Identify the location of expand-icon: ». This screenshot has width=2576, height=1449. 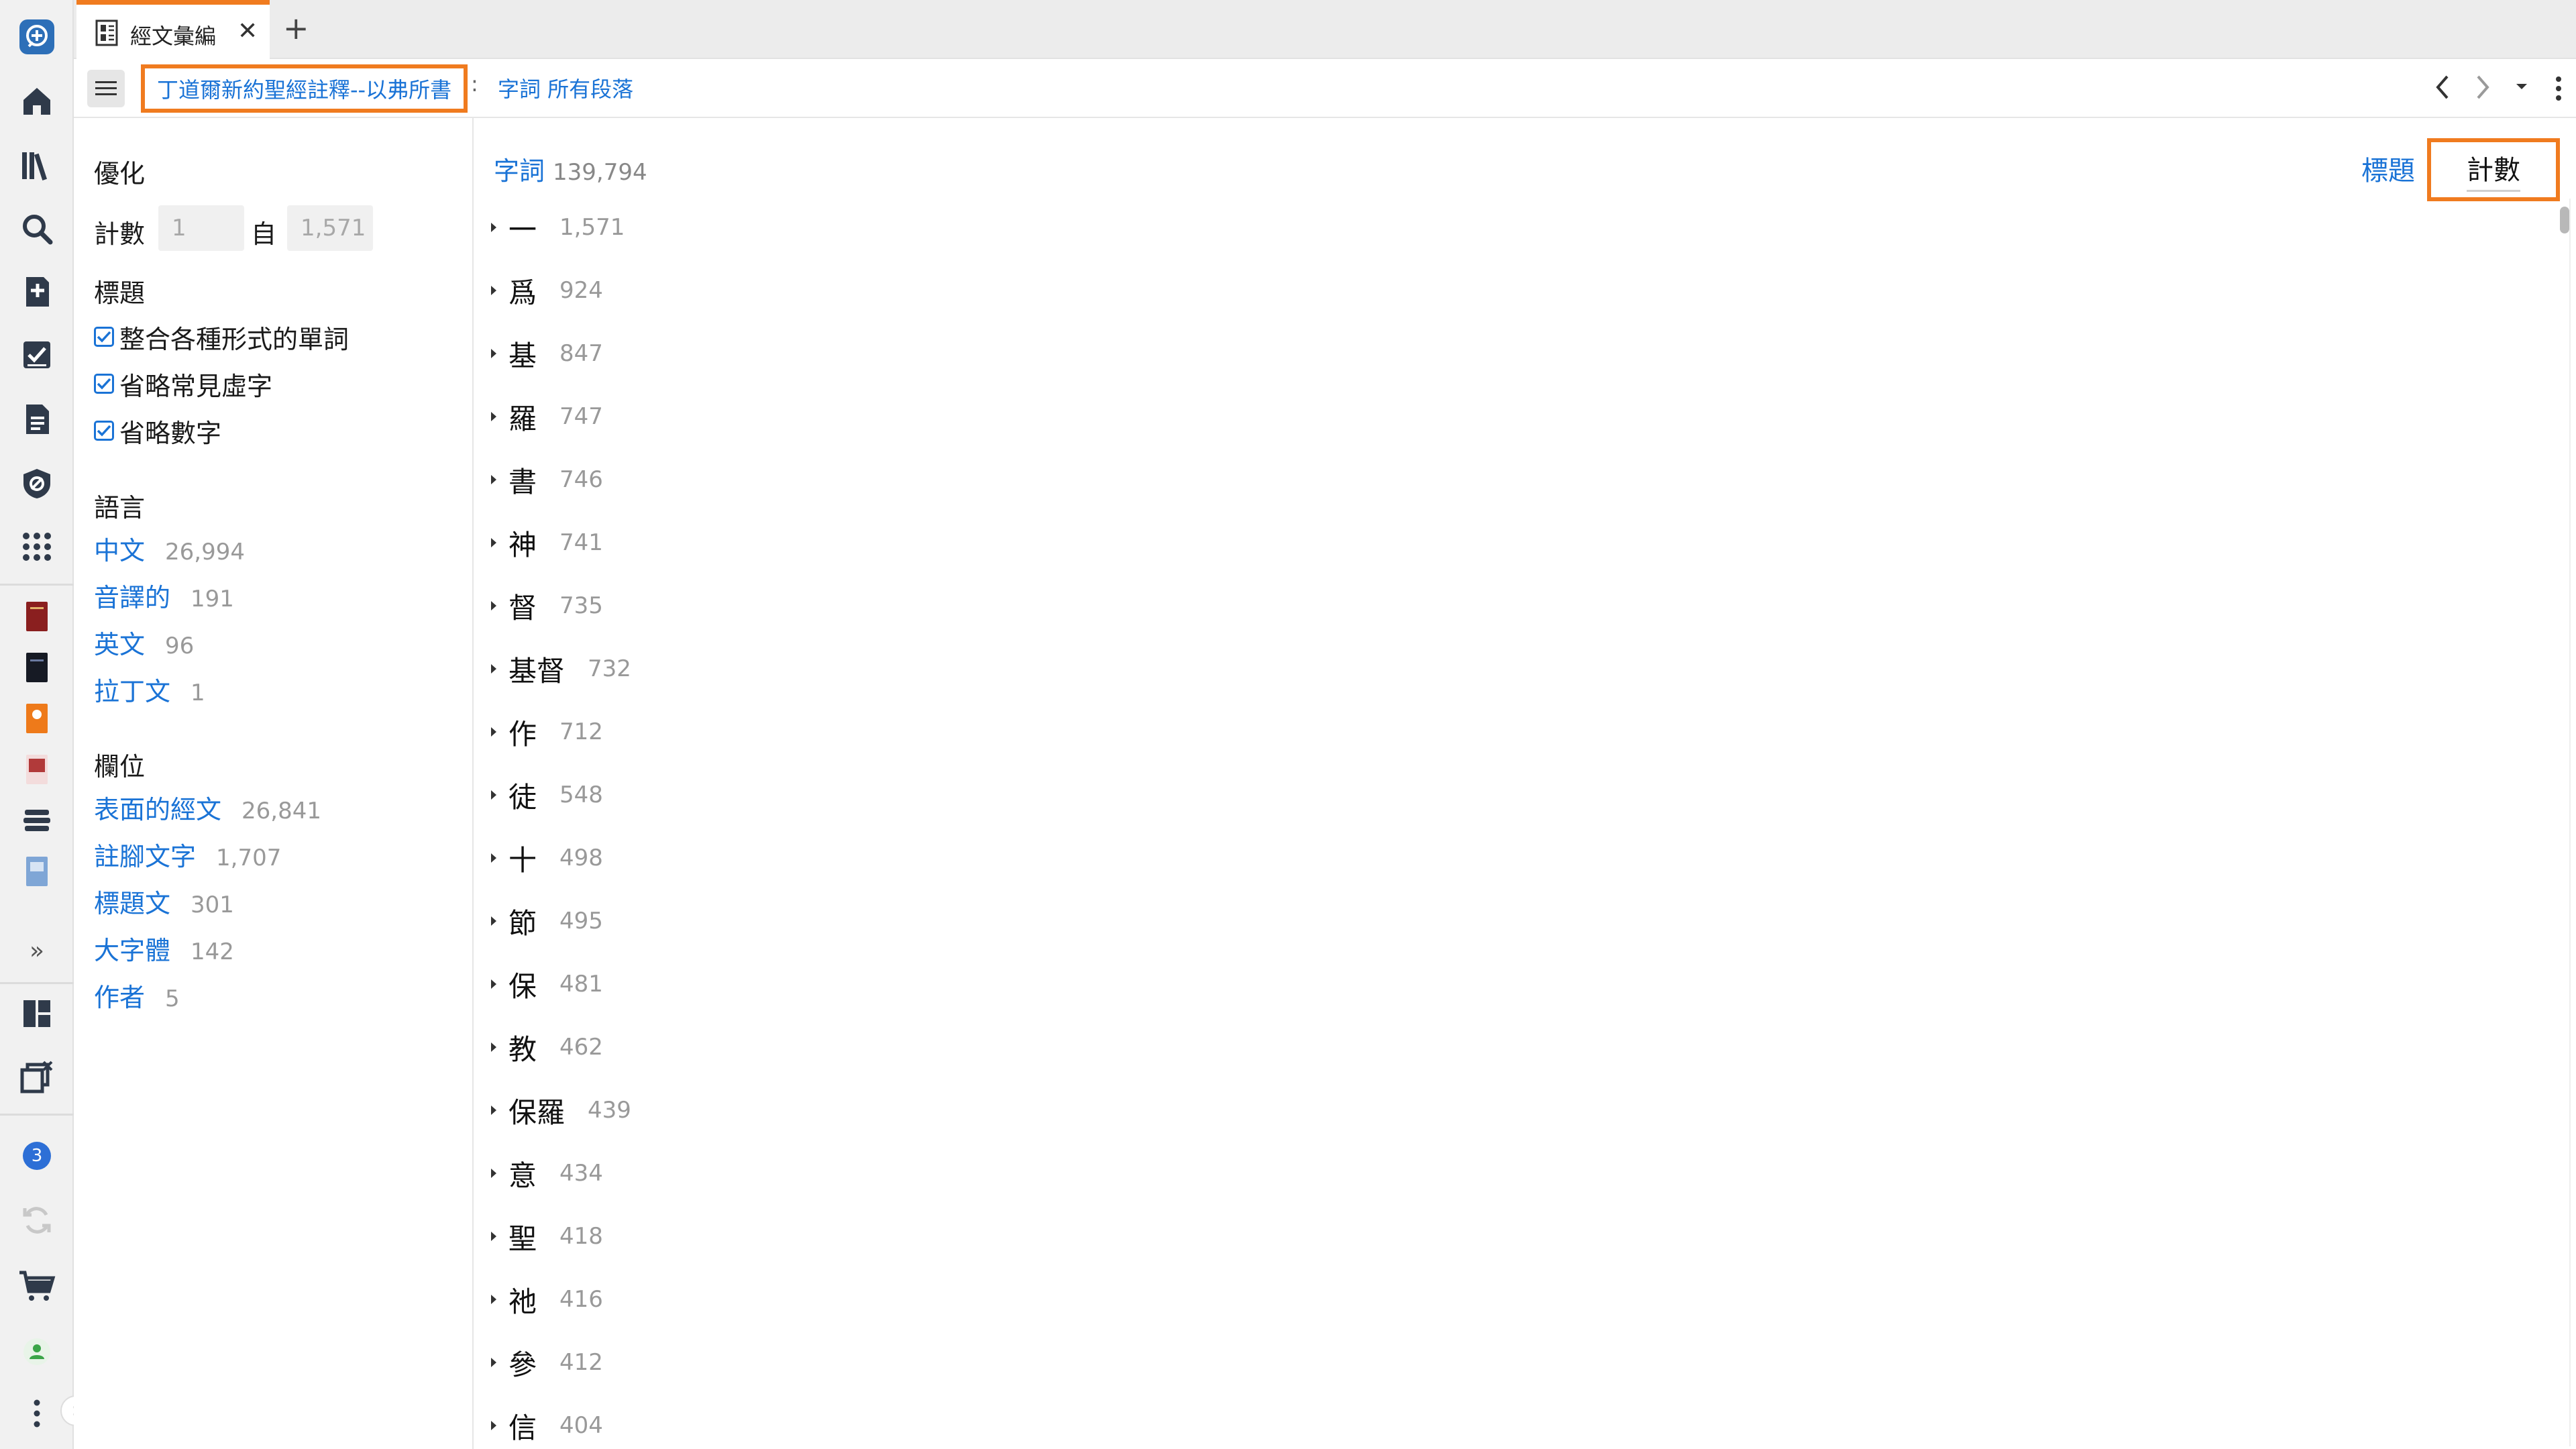
(37, 950).